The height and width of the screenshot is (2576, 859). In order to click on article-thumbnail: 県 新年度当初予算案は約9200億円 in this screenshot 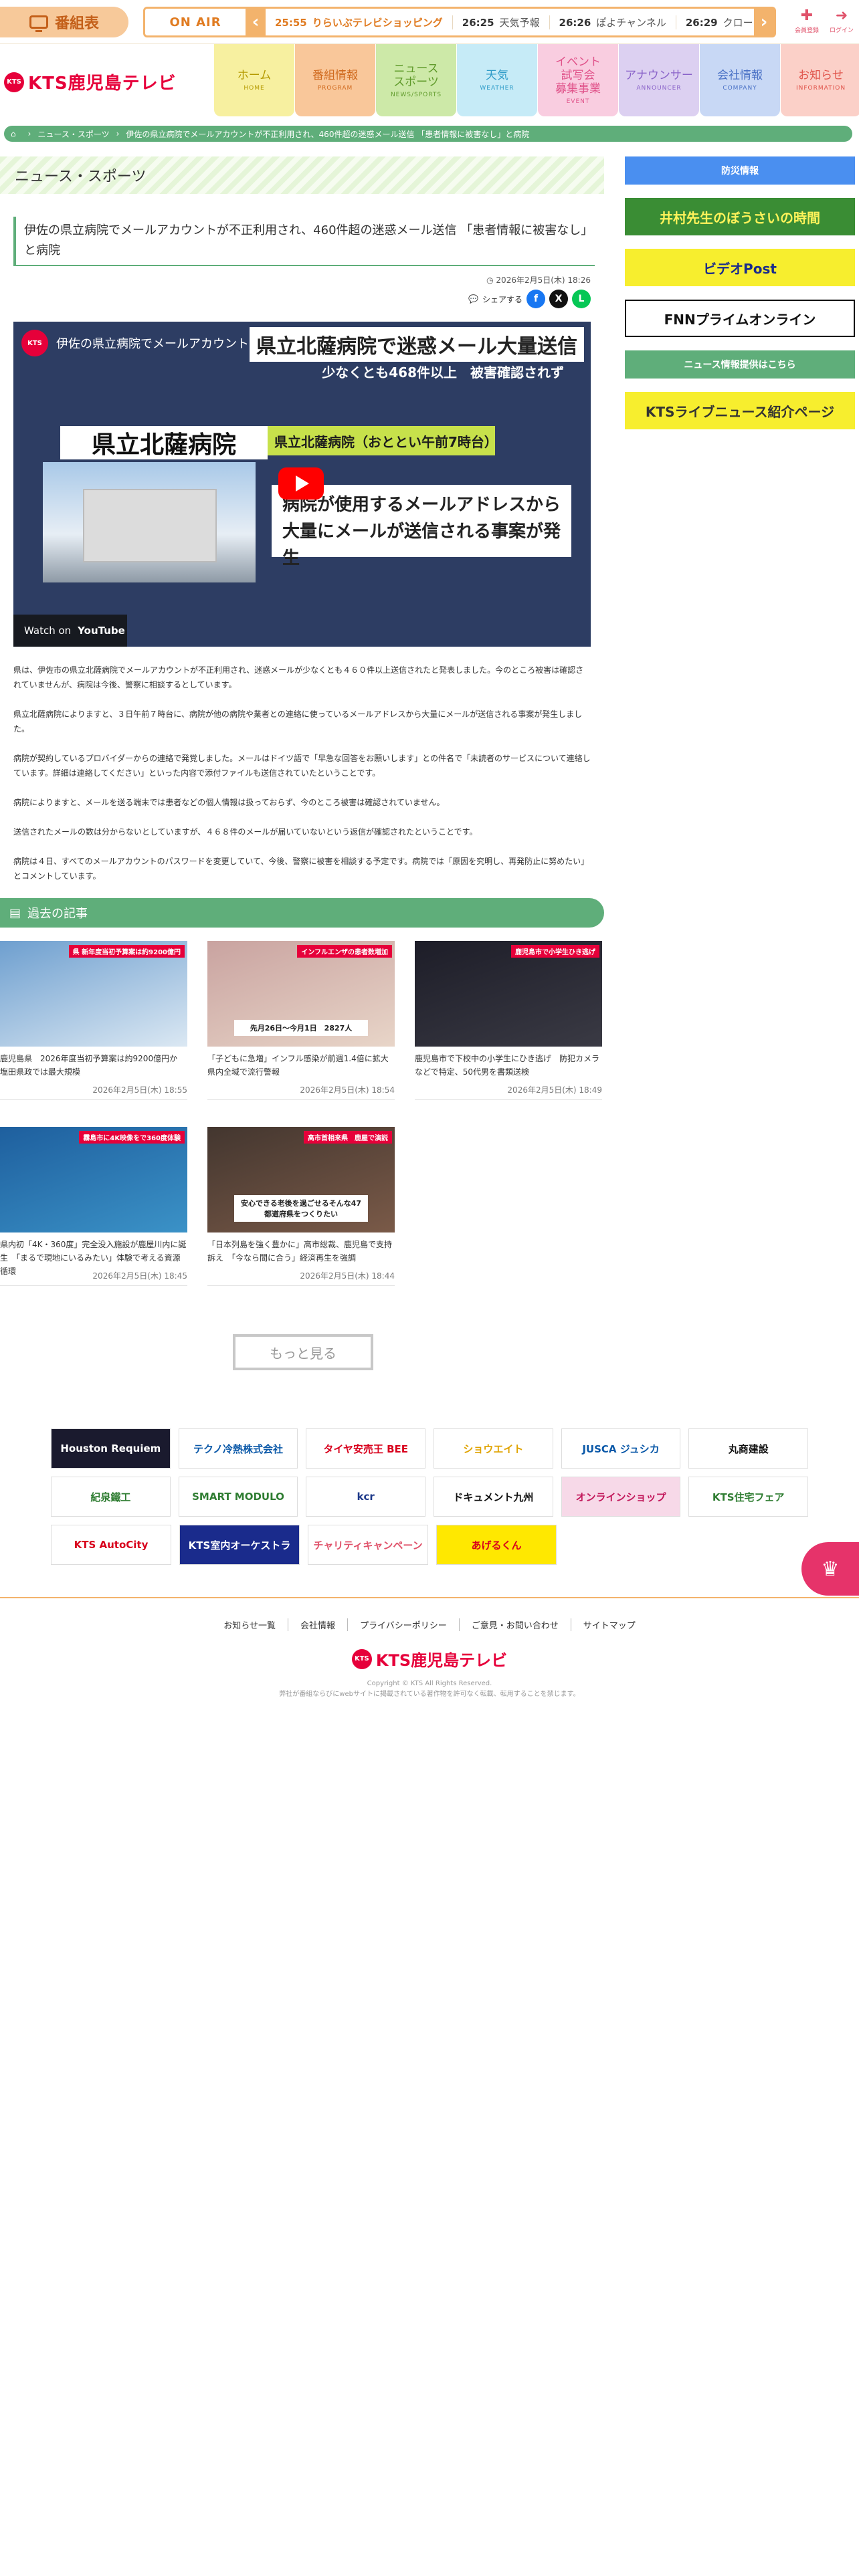, I will do `click(94, 994)`.